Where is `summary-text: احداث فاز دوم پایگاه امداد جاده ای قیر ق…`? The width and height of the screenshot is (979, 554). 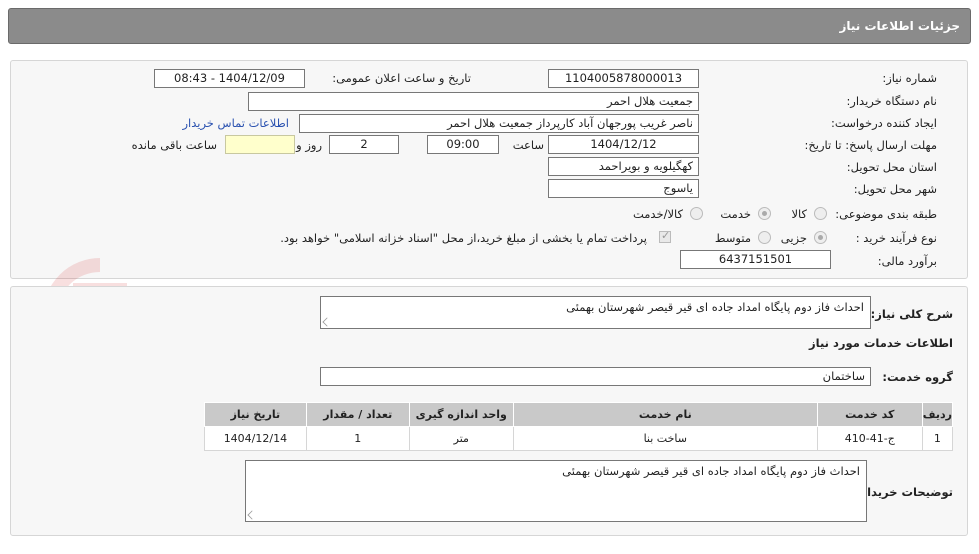
summary-text: احداث فاز دوم پایگاه امداد جاده ای قیر ق… is located at coordinates (715, 307).